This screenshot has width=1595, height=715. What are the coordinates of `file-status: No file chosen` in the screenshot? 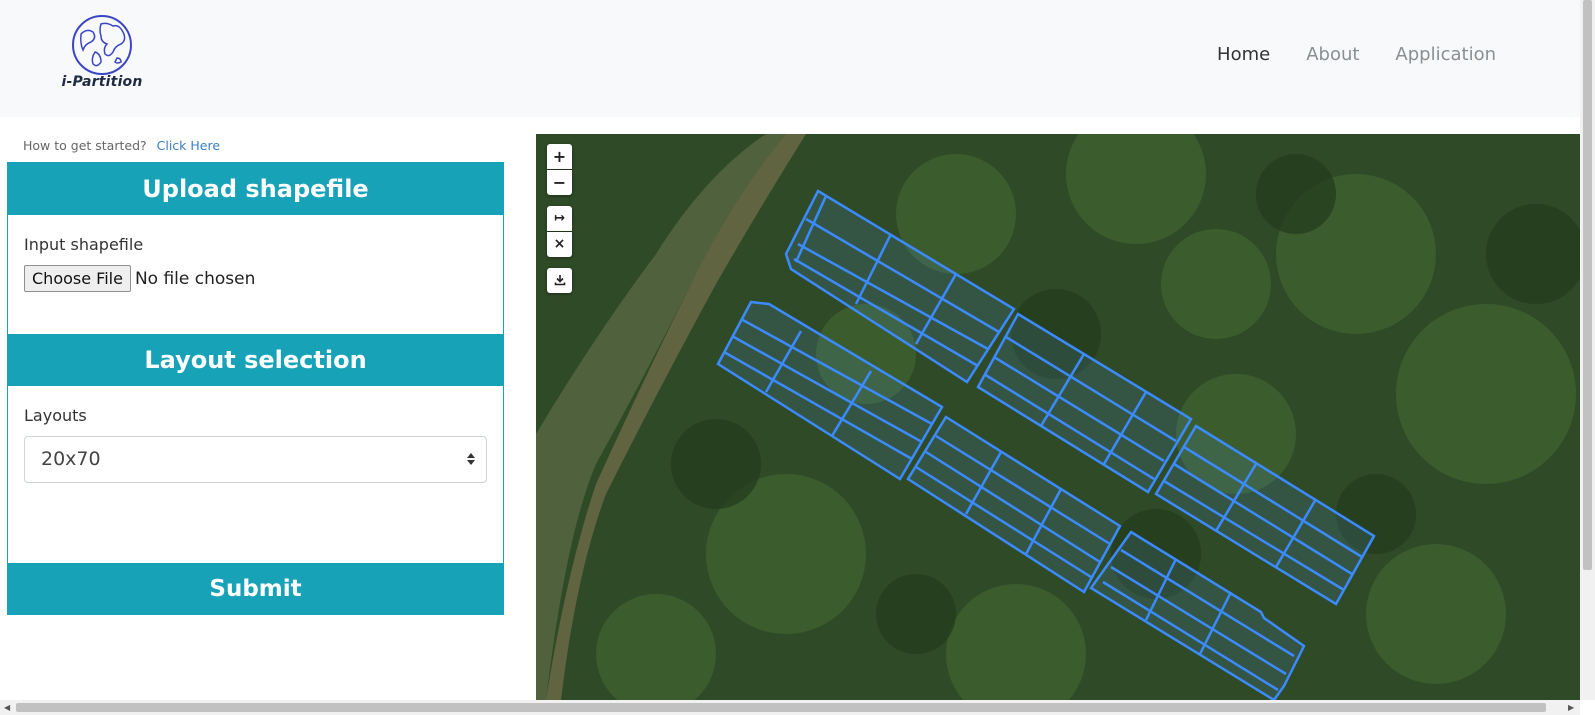 It's located at (195, 278).